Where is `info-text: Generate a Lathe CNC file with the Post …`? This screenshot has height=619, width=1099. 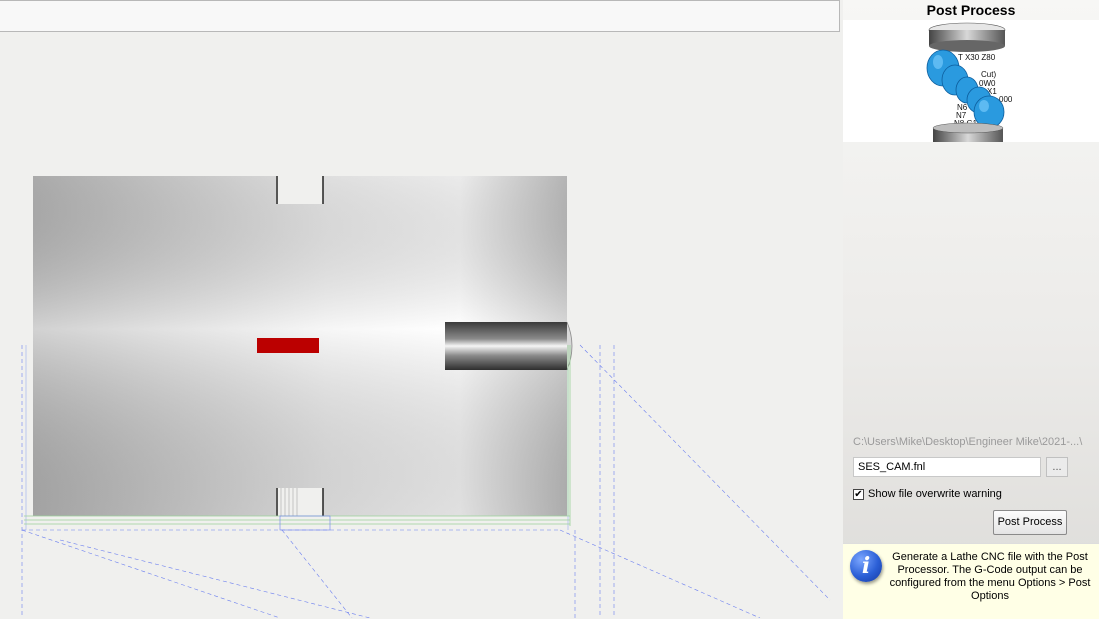 info-text: Generate a Lathe CNC file with the Post … is located at coordinates (990, 576).